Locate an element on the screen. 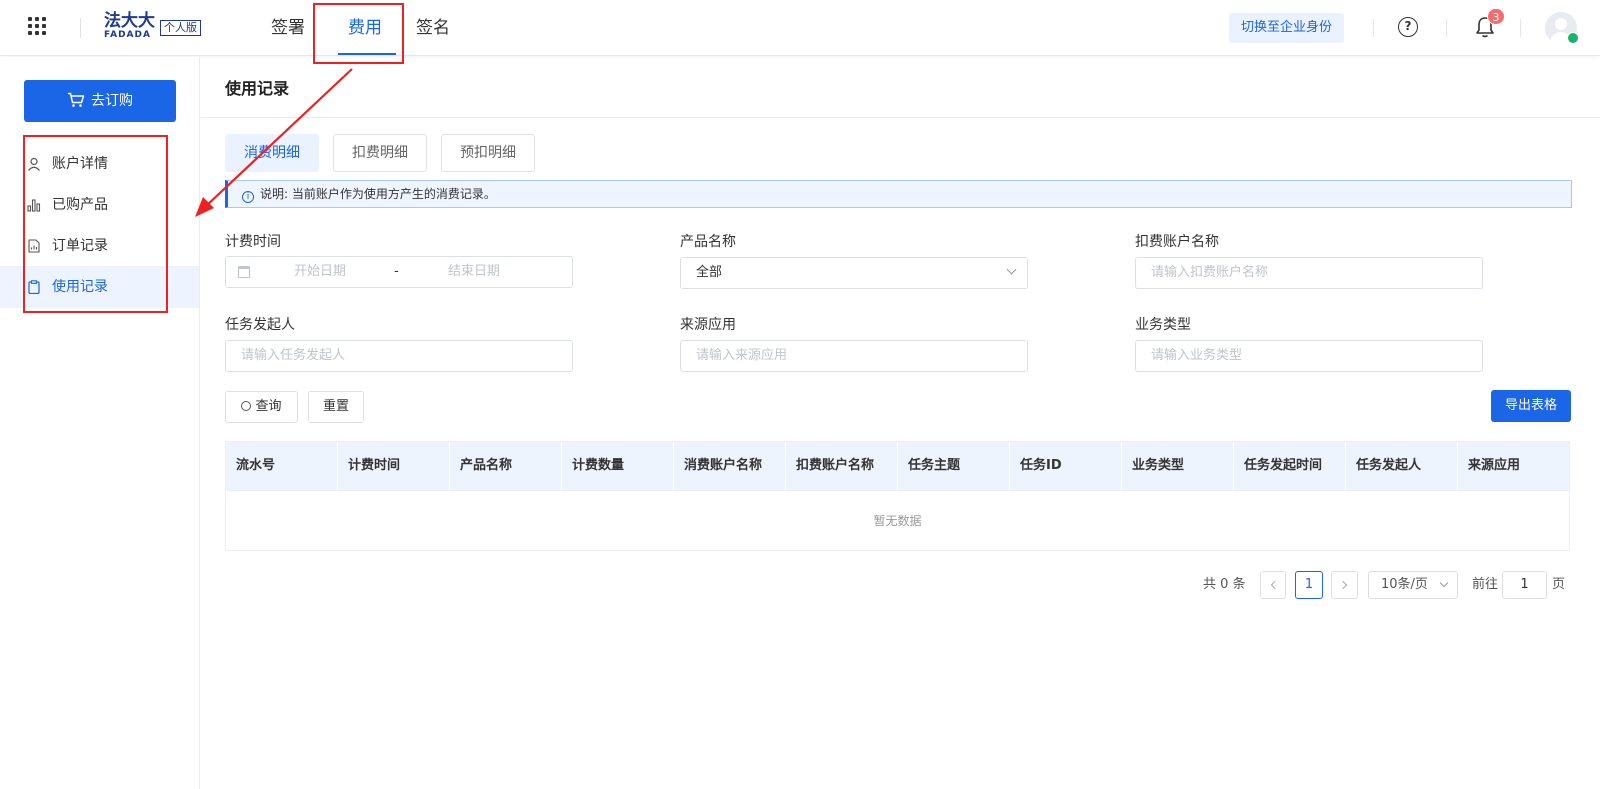  annotation-box-nav is located at coordinates (358, 33).